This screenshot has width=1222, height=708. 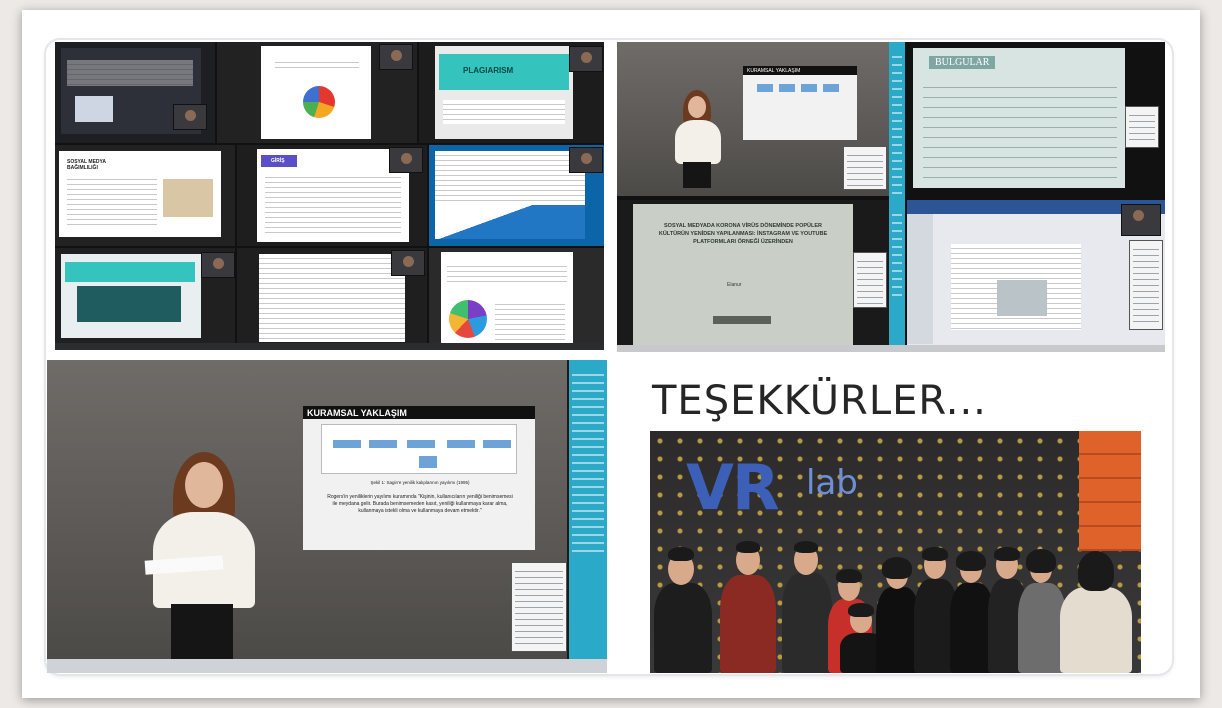 I want to click on b1-heading: KURAMSAL YAKLAŞIM, so click(x=800, y=70).